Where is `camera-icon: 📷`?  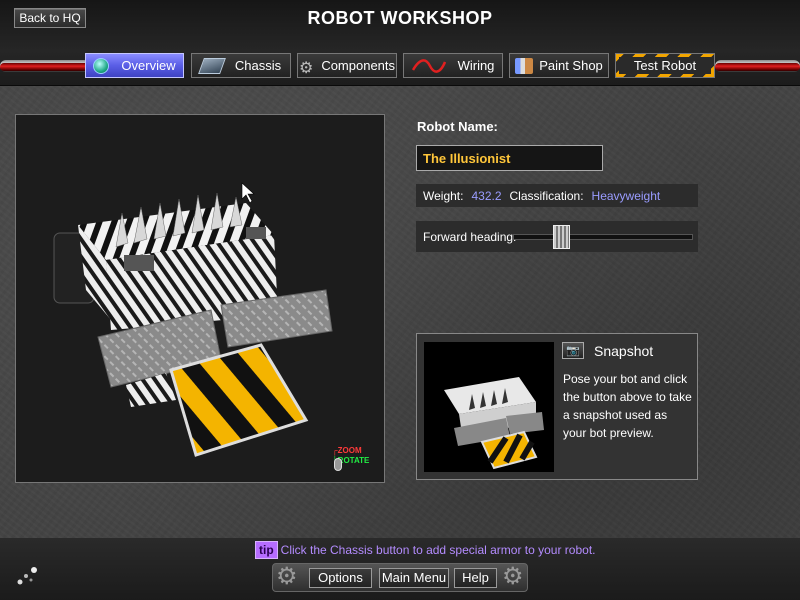 camera-icon: 📷 is located at coordinates (573, 351).